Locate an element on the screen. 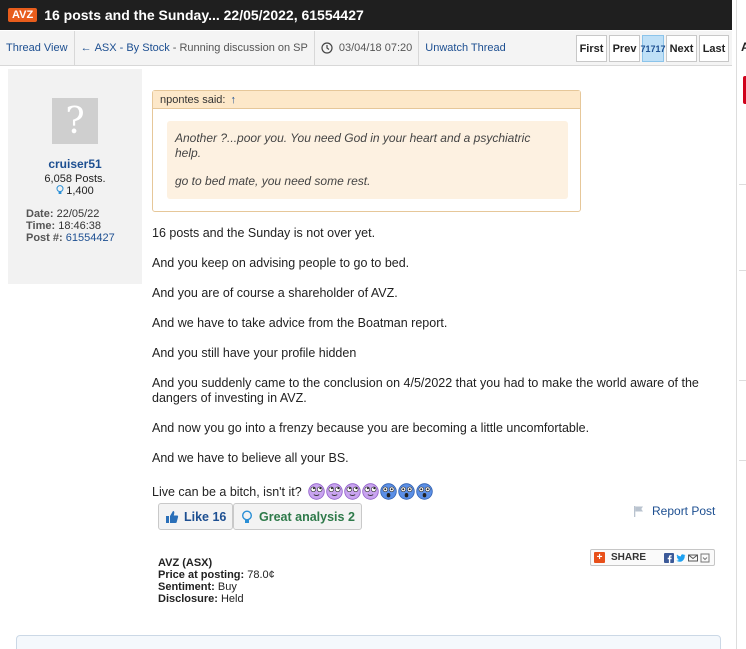 The image size is (746, 649). thread-view-link: Thread View is located at coordinates (37, 48).